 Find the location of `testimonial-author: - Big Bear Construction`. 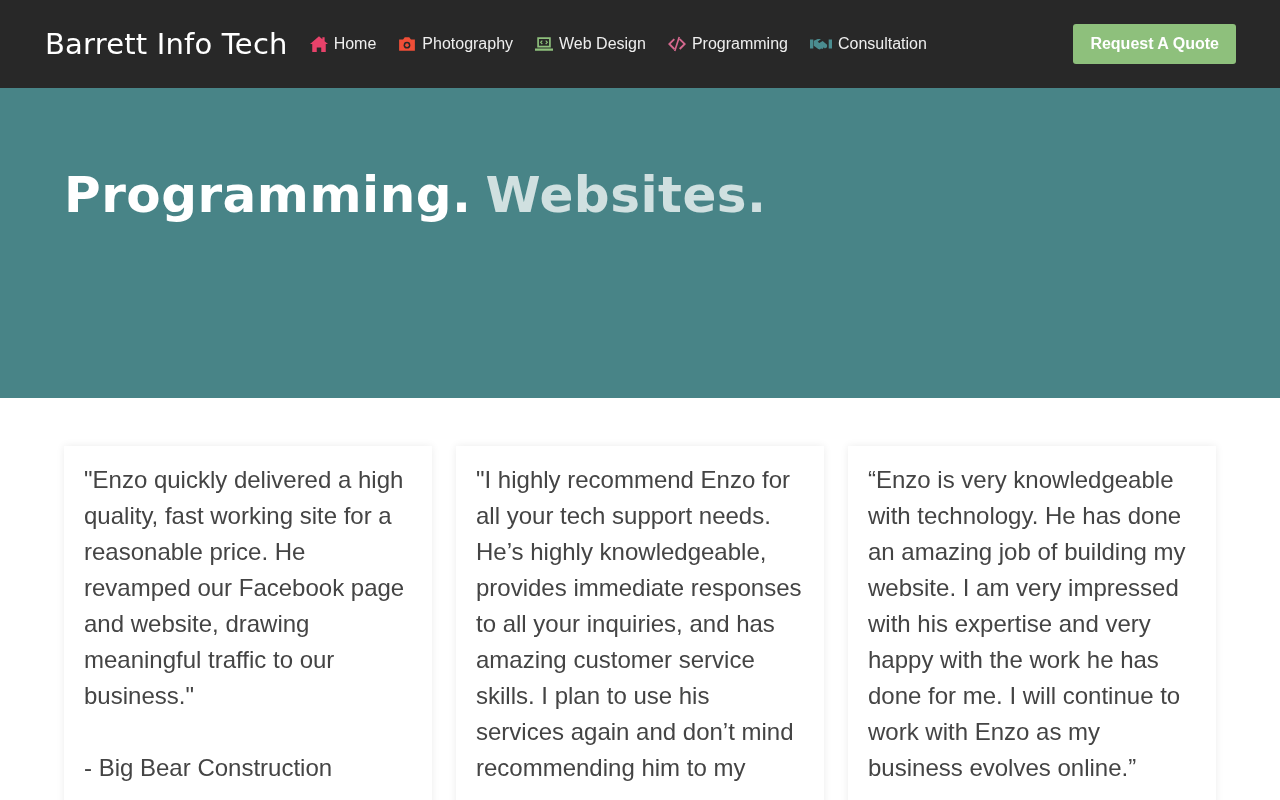

testimonial-author: - Big Bear Construction is located at coordinates (209, 768).